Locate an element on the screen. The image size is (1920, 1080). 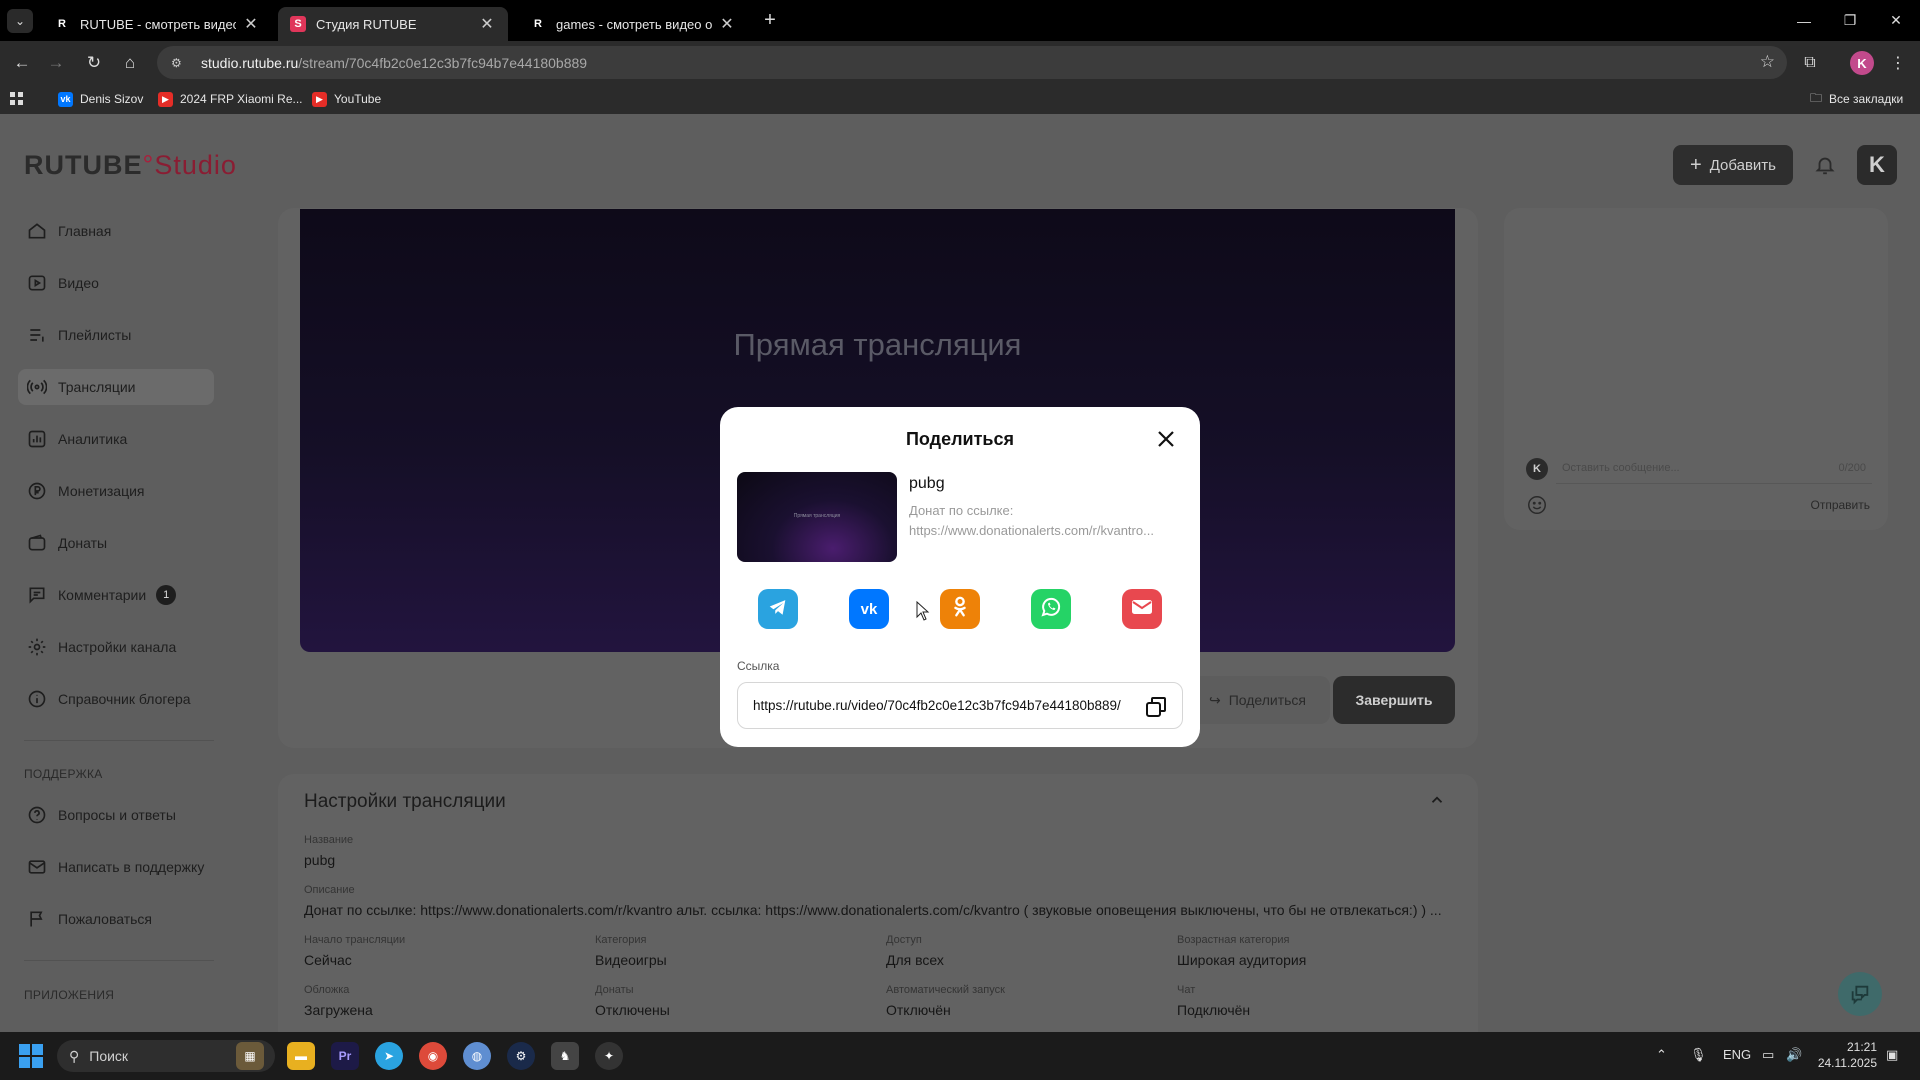
restore-window-button: ❐ is located at coordinates (1850, 20).